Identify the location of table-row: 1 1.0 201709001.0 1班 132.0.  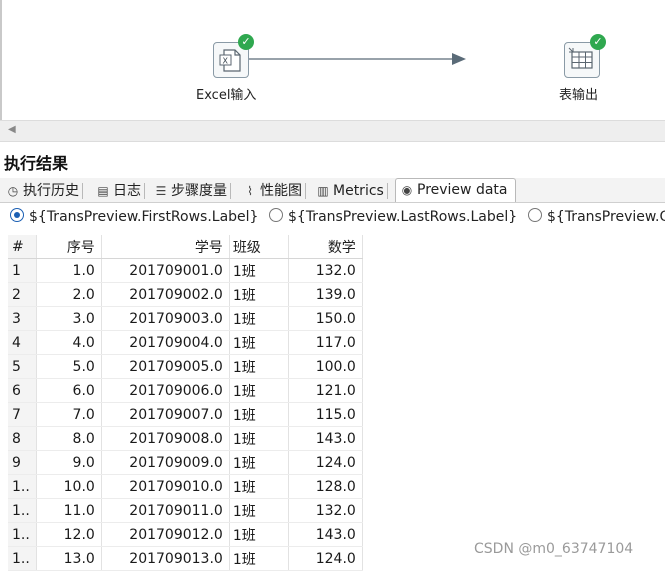
(185, 270).